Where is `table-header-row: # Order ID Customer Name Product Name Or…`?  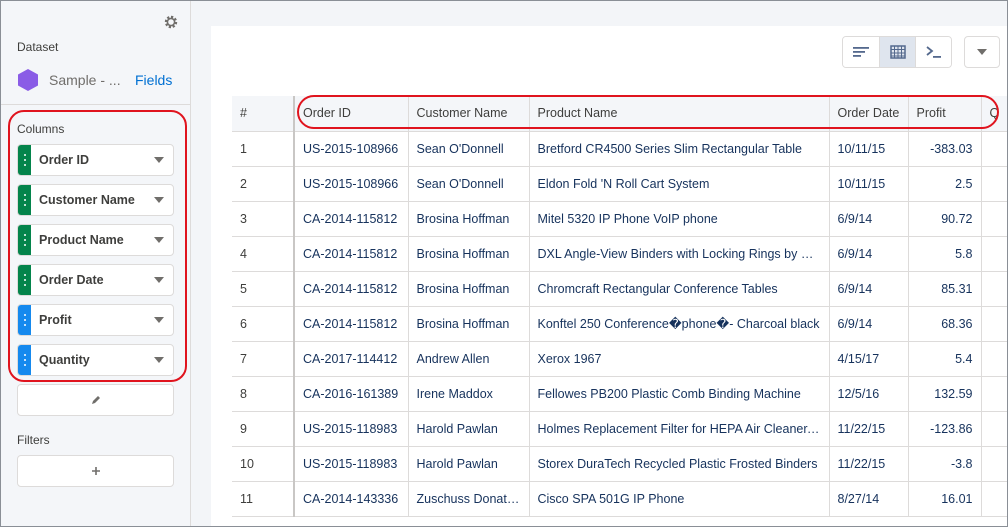
table-header-row: # Order ID Customer Name Product Name Or… is located at coordinates (619, 114).